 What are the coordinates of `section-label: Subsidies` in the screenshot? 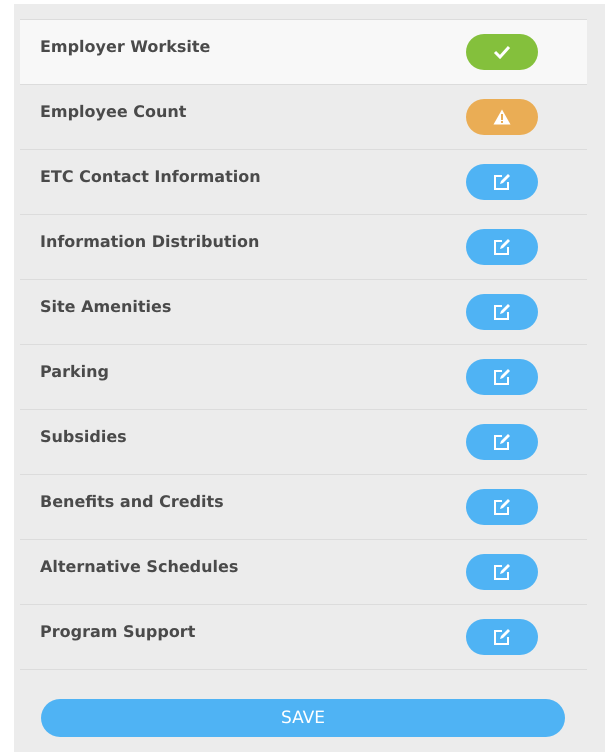 It's located at (83, 436).